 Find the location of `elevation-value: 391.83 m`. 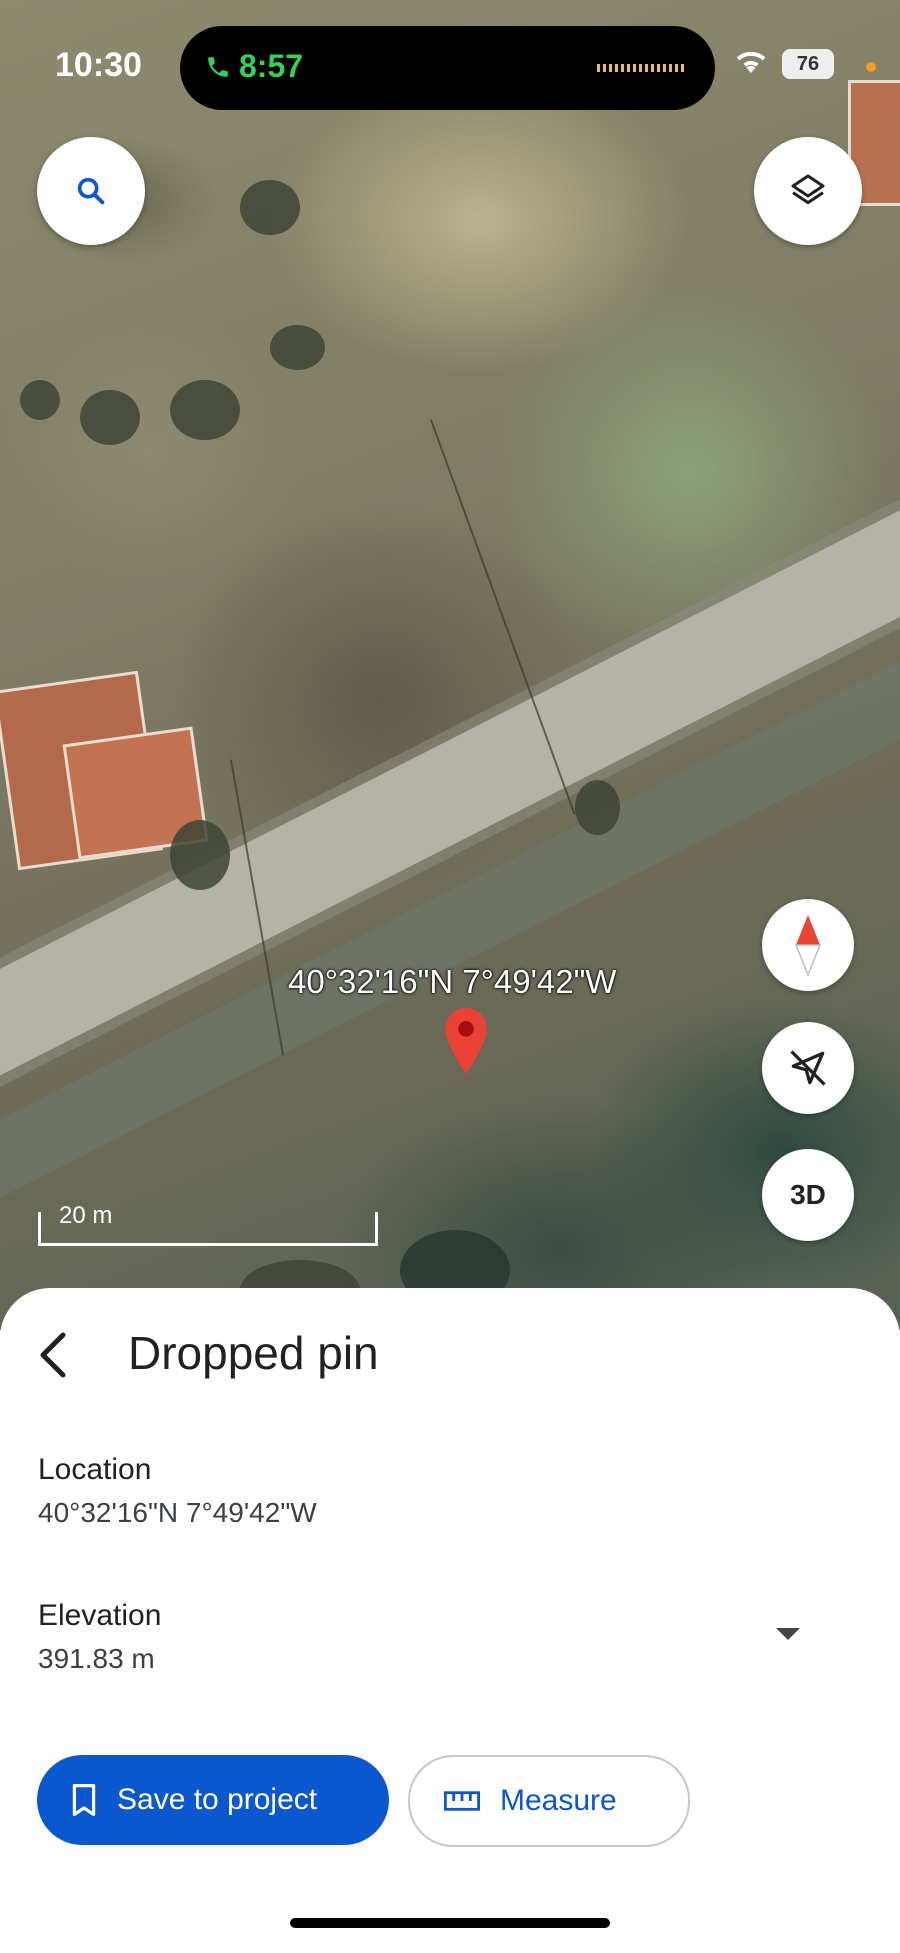

elevation-value: 391.83 m is located at coordinates (96, 1658).